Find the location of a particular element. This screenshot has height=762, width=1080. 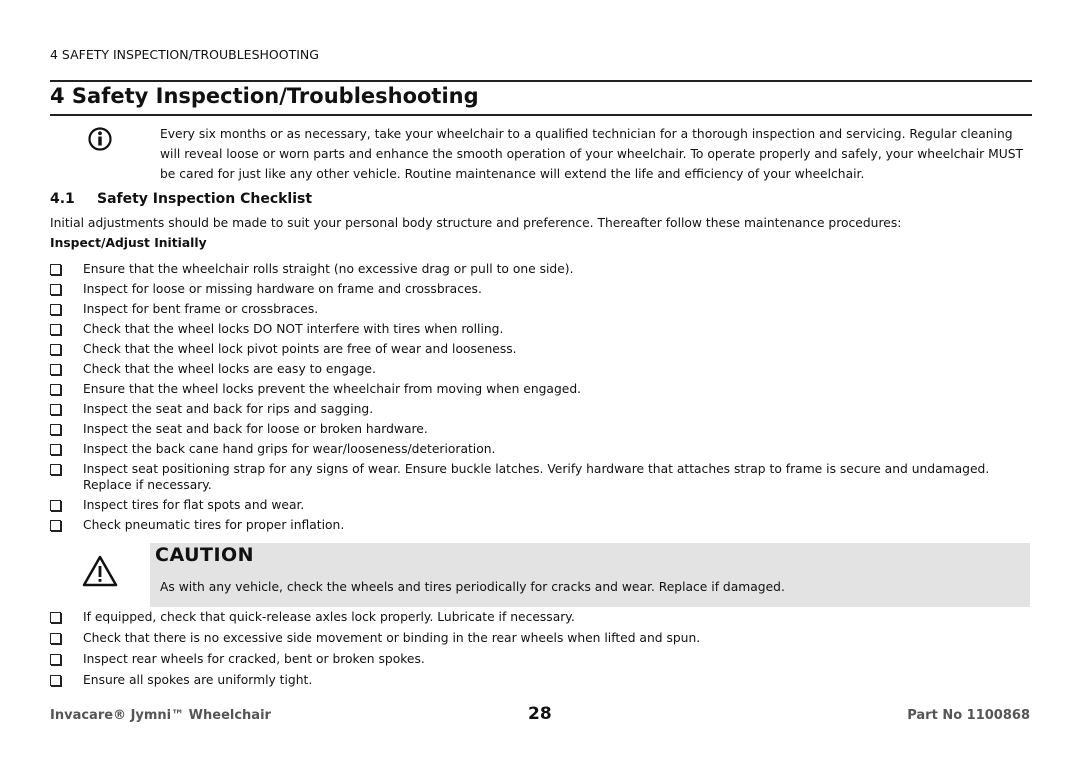

section-heading: 4.1 Safety Inspection Checklist is located at coordinates (181, 199).